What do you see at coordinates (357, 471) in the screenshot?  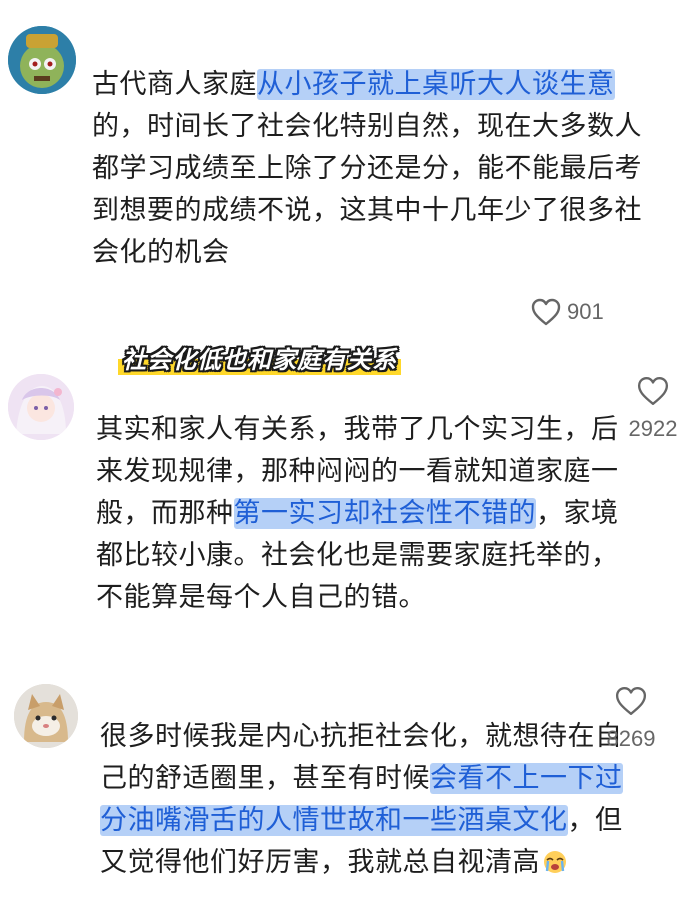 I see `comment-line: 来发现规律，那种闷闷的一看就知道家庭一` at bounding box center [357, 471].